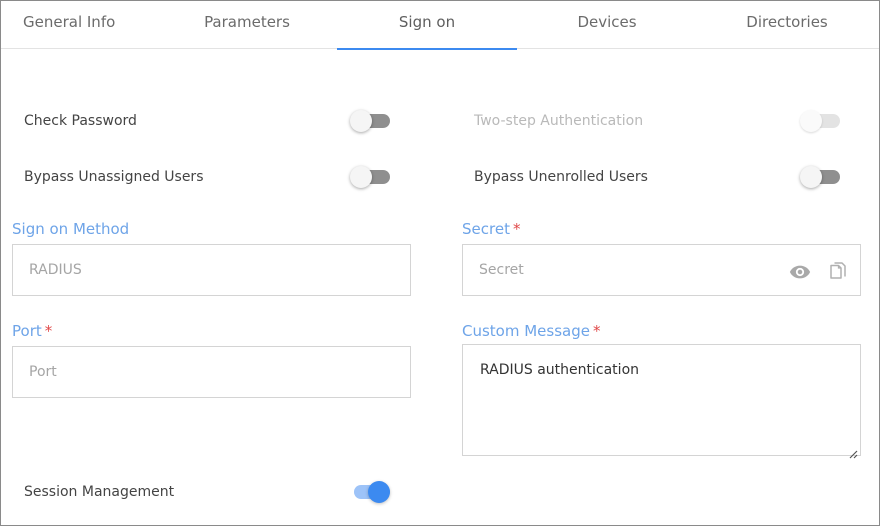 The image size is (880, 526). Describe the element at coordinates (486, 229) in the screenshot. I see `secret-label-text: Secret` at that location.